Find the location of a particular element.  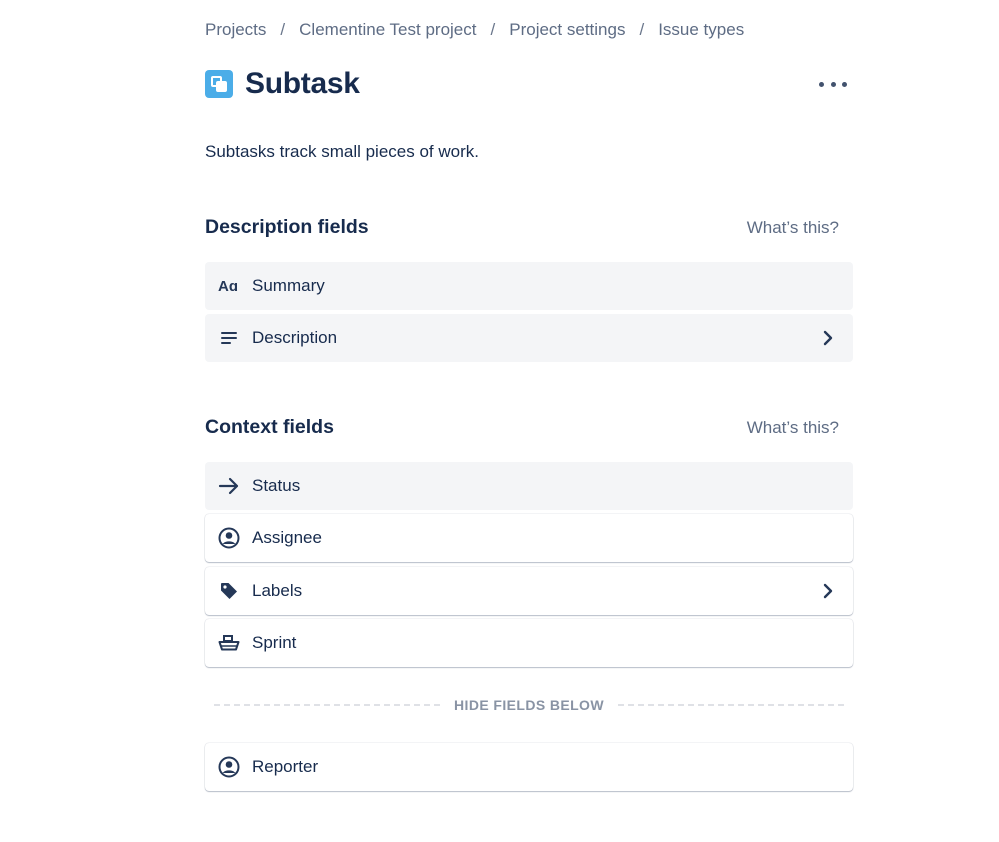

hide-fields-label: HIDE FIELDS BELOW is located at coordinates (529, 705).